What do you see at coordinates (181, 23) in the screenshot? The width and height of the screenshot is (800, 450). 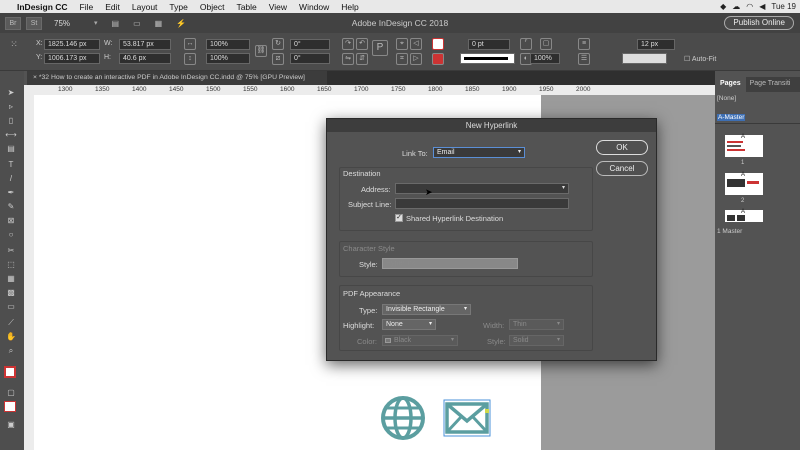 I see `gpu-icon: ⚡` at bounding box center [181, 23].